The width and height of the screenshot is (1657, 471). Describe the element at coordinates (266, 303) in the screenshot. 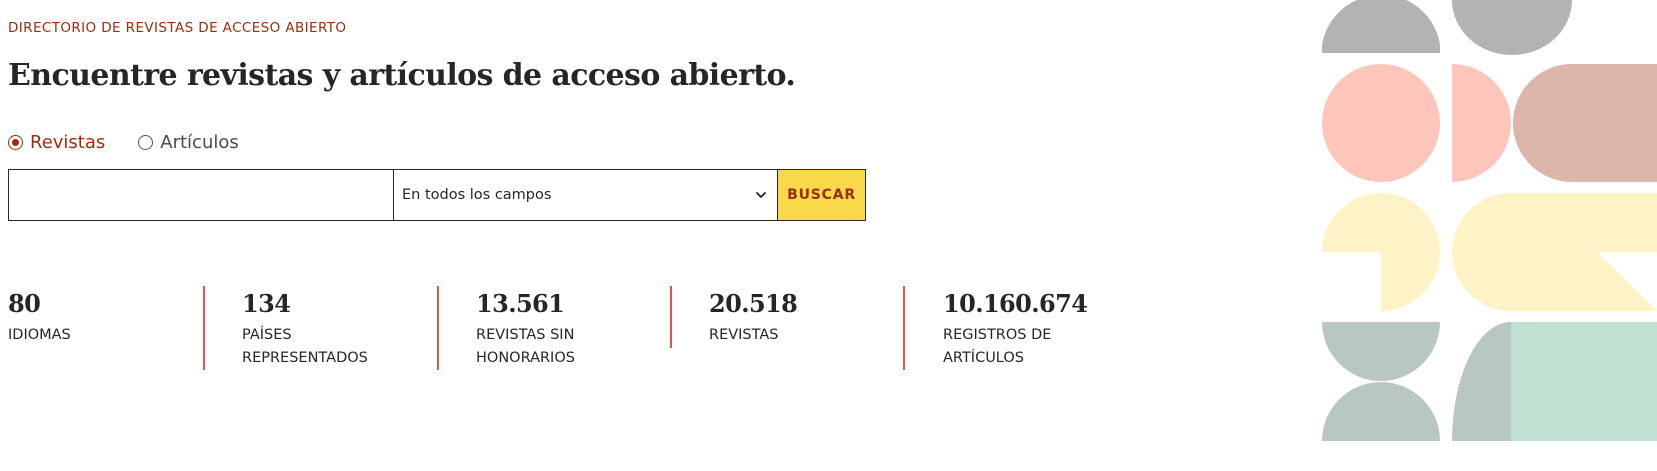

I see `stat-value: 134` at that location.